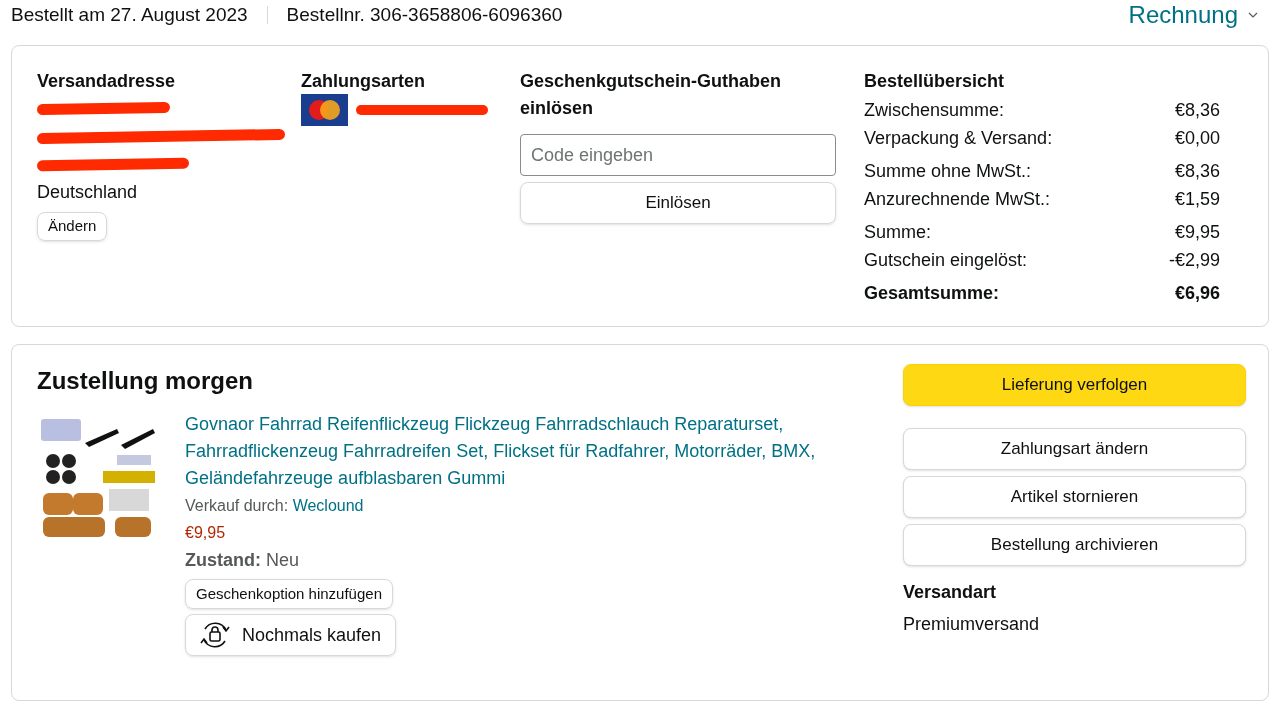 The image size is (1280, 713). Describe the element at coordinates (1197, 138) in the screenshot. I see `summary-value: €0,00` at that location.